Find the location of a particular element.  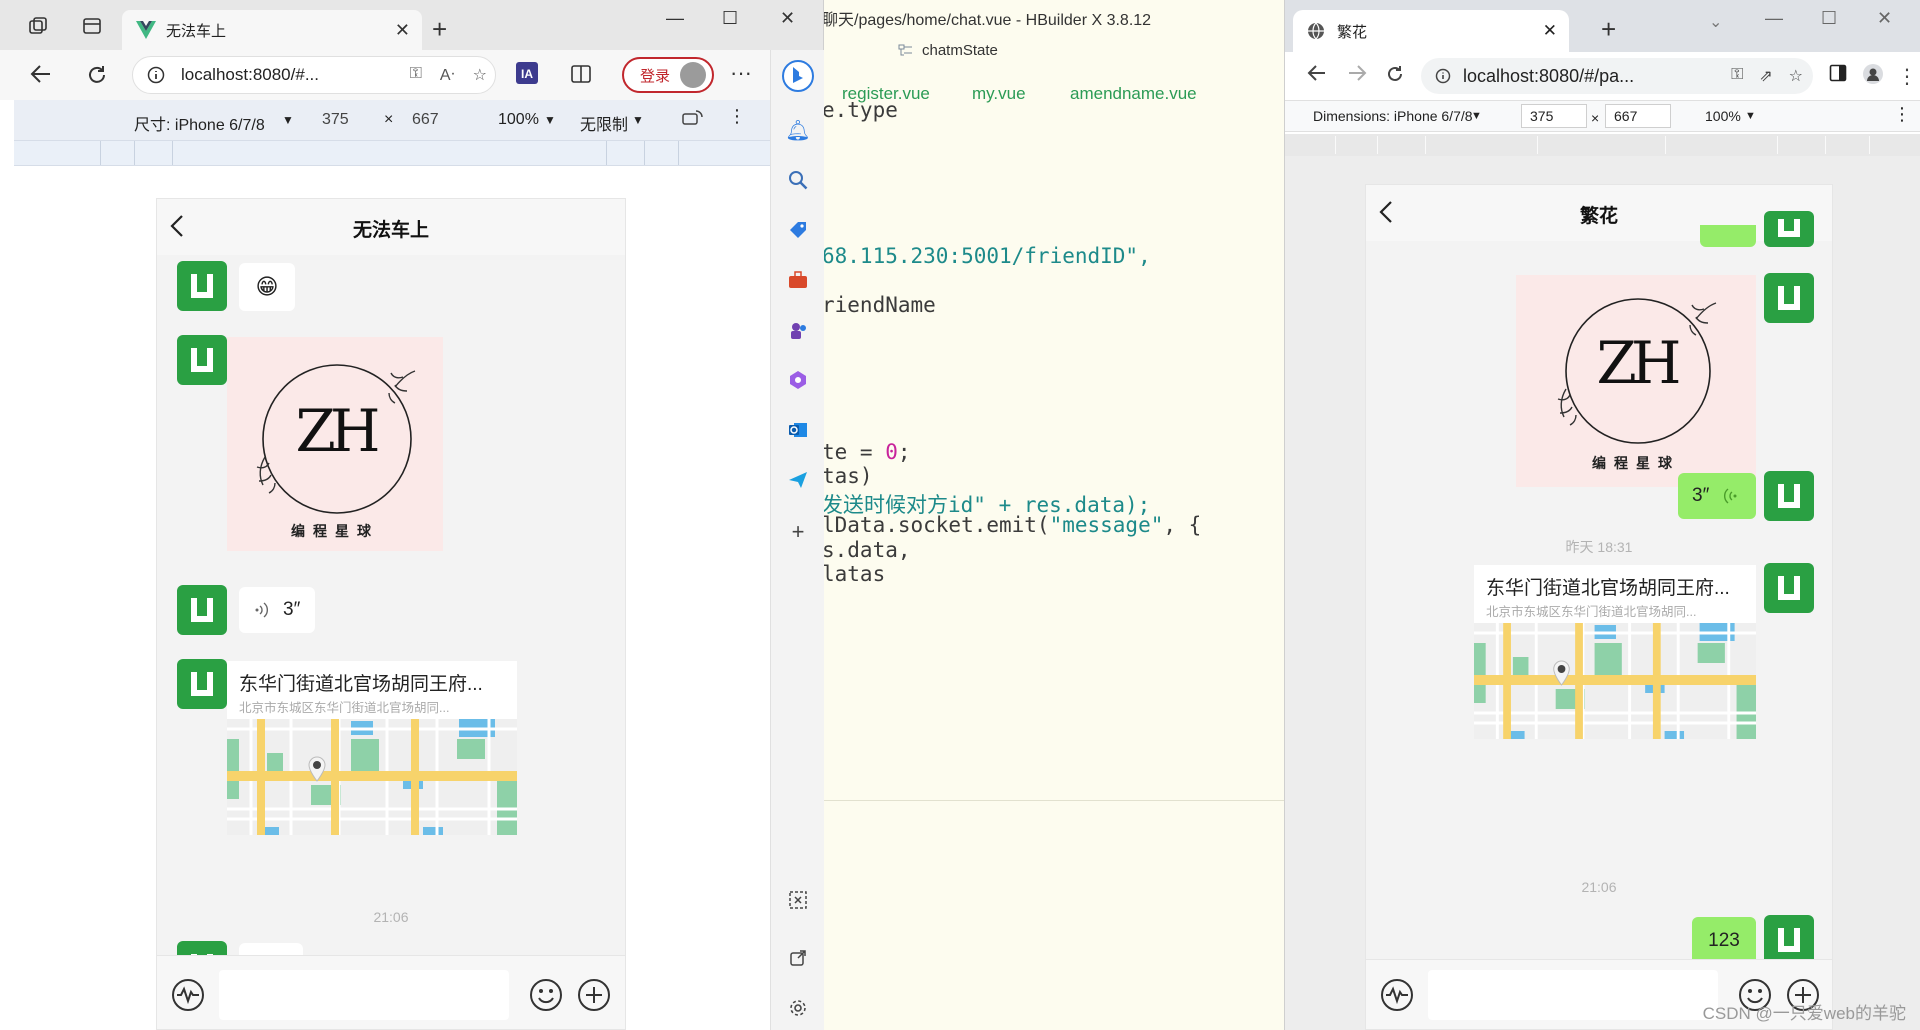

bell-icon: 🔔︎ is located at coordinates (798, 130).